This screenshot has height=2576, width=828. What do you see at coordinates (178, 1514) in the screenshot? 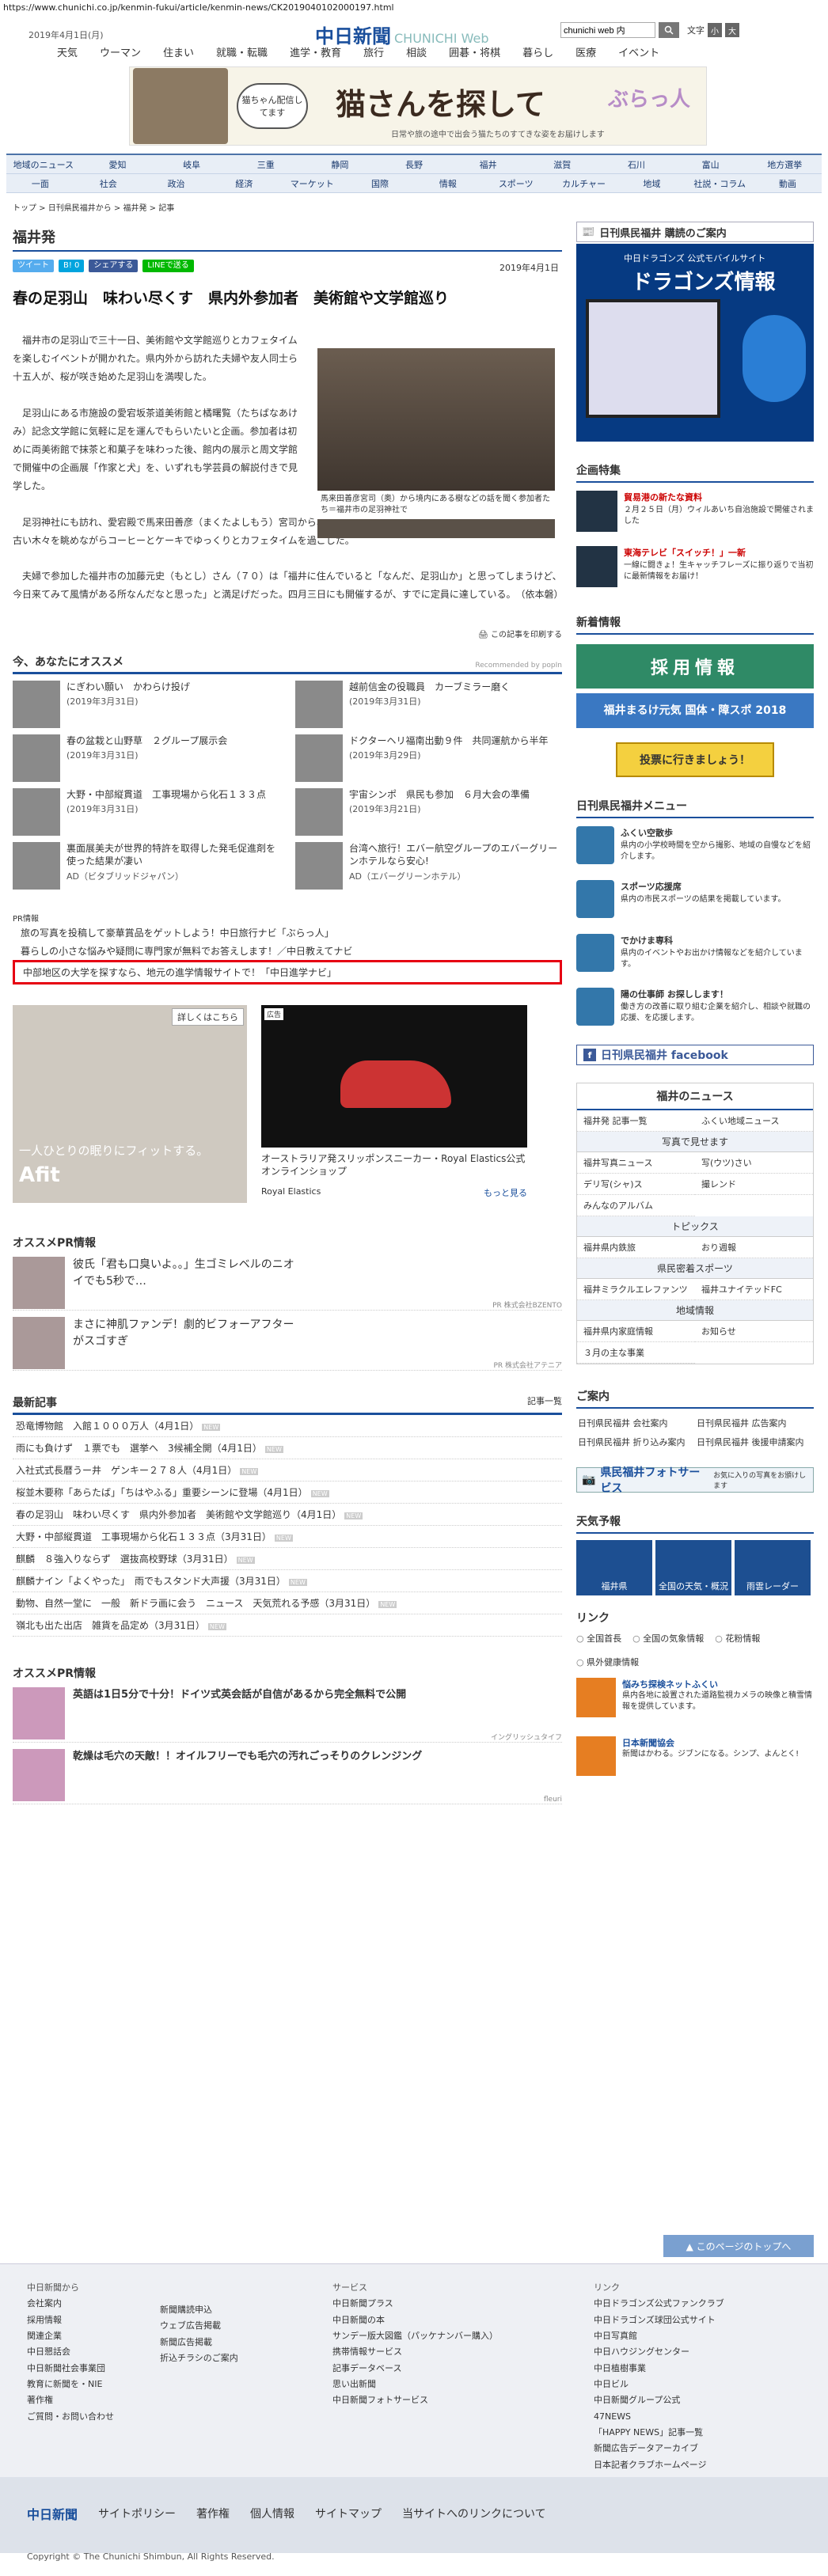
I see `latest-title: 春の足羽山 味わい尽くす 県内外参加者 美術館や文学館巡り（4月1日）` at bounding box center [178, 1514].